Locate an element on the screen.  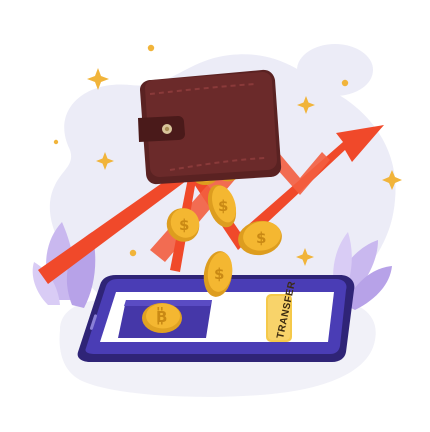
bitcoin-icon: B is located at coordinates (162, 318).